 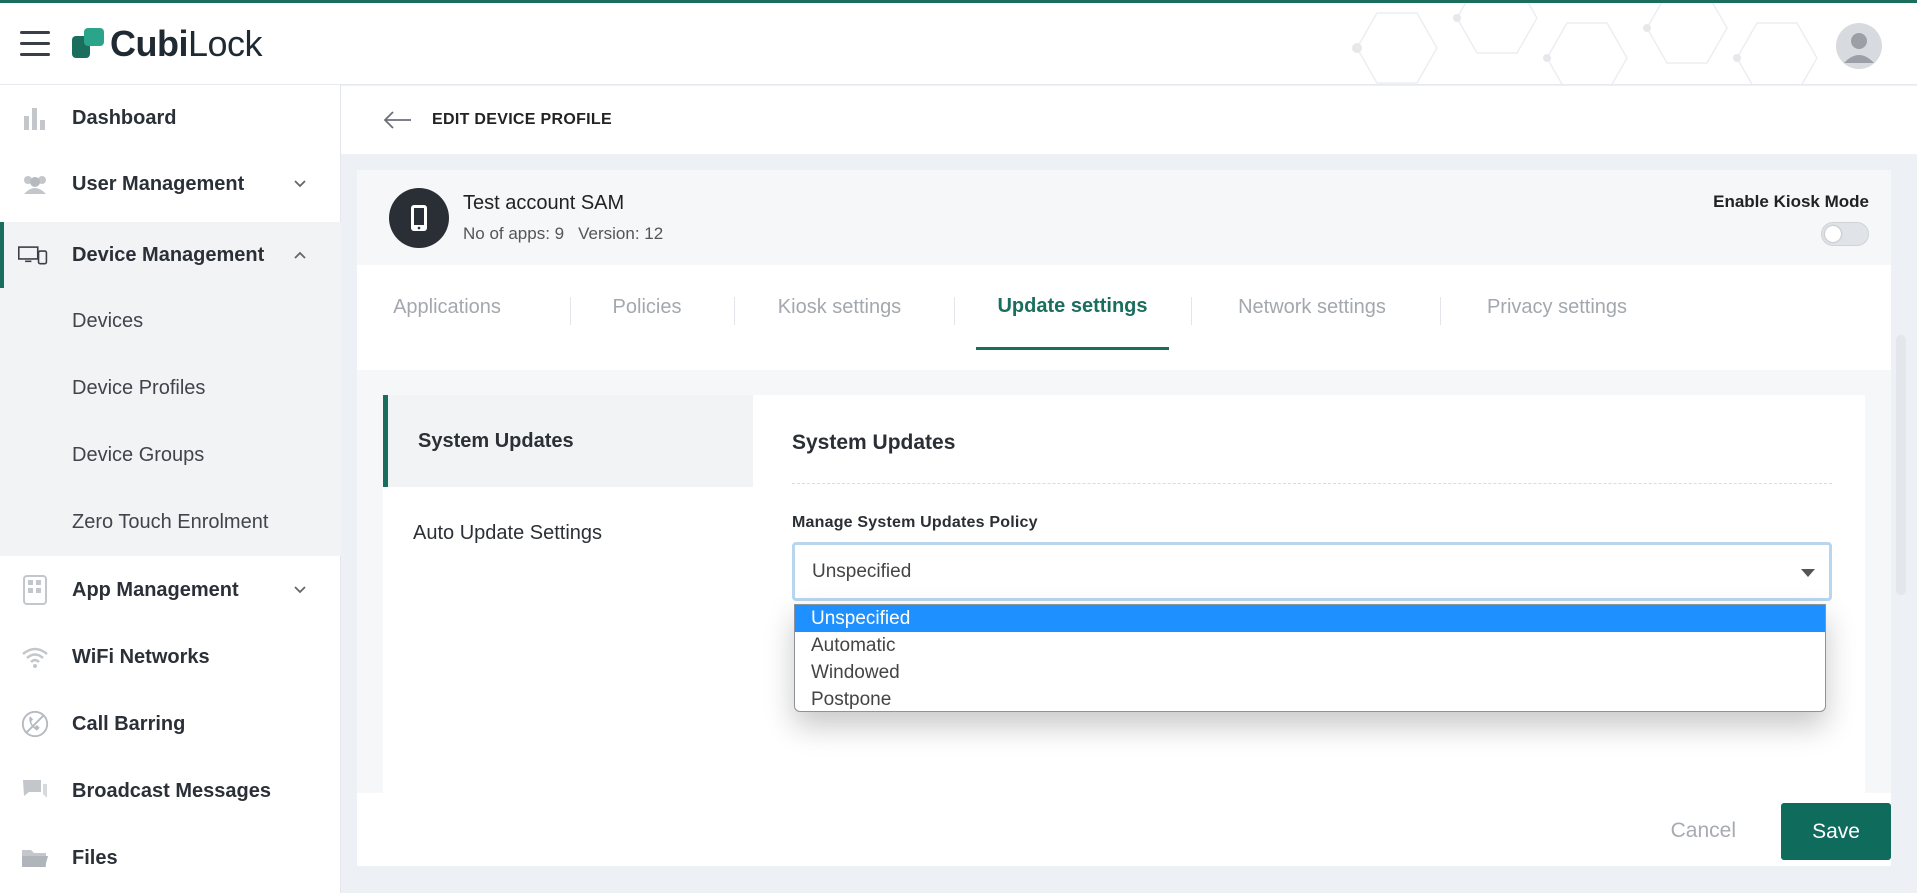 I want to click on sidebar-item-files: Files, so click(x=170, y=858).